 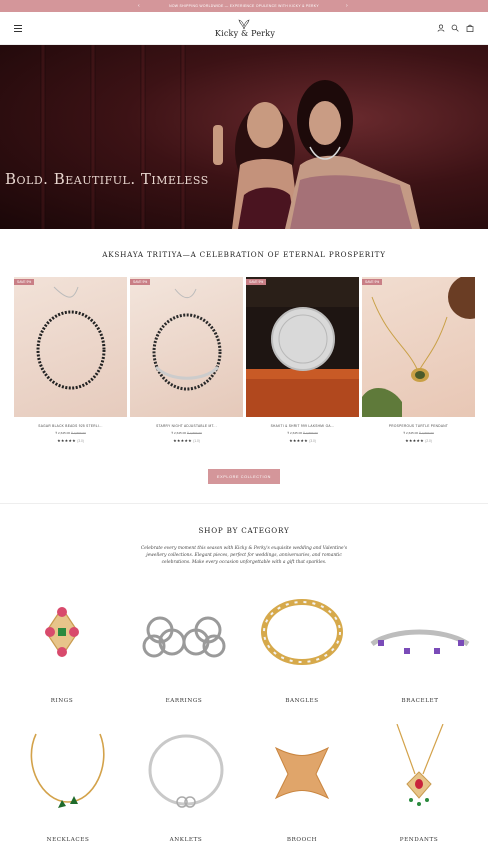 What do you see at coordinates (186, 768) in the screenshot?
I see `anklets-image` at bounding box center [186, 768].